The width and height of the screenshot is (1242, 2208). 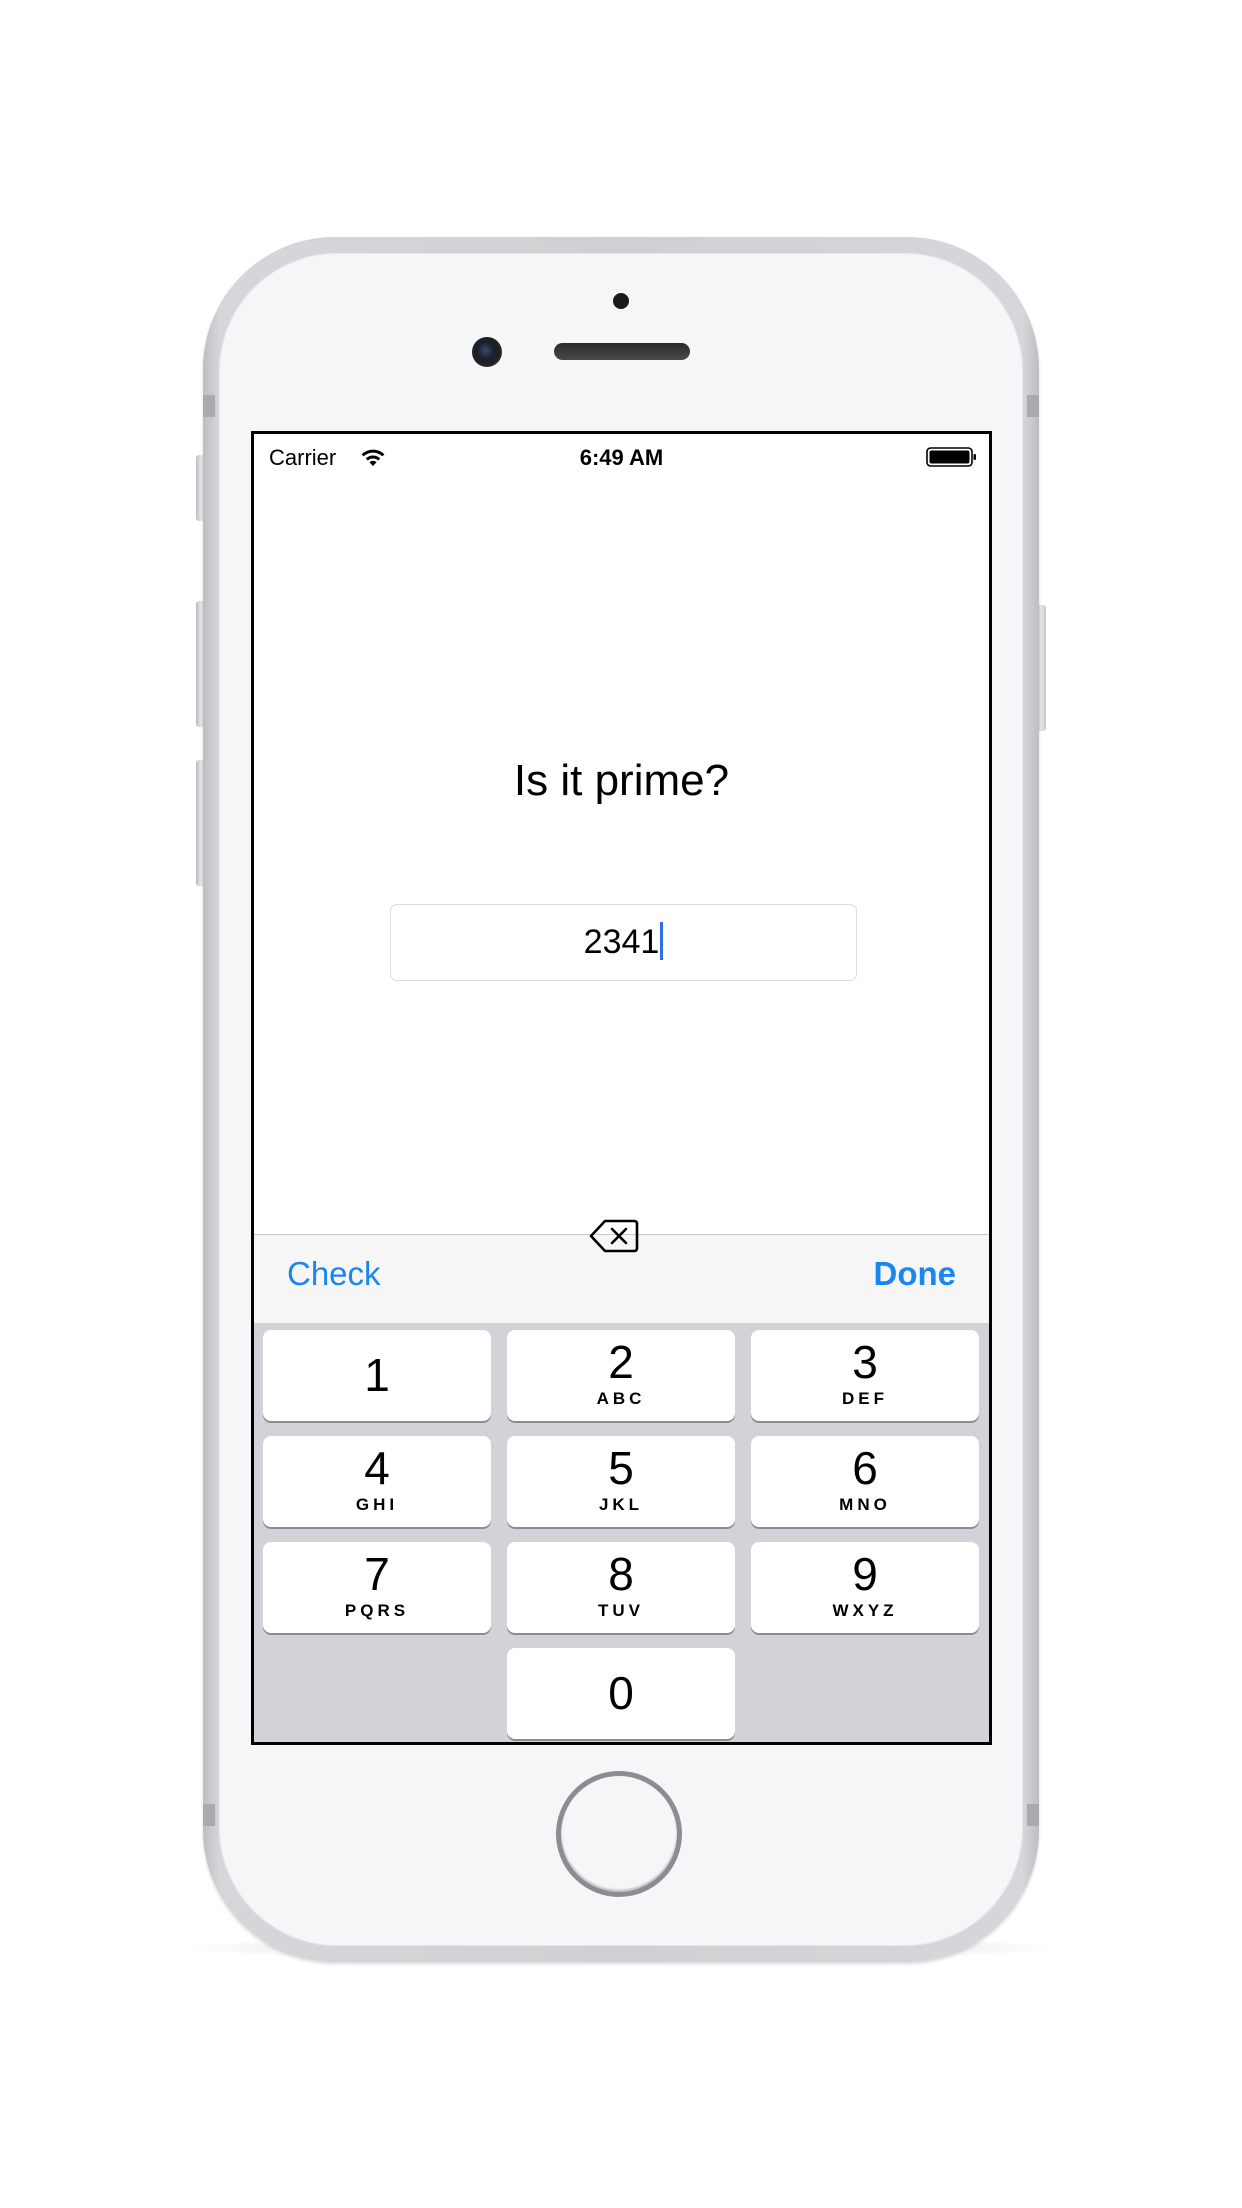 I want to click on number-input-value: 2341, so click(x=621, y=942).